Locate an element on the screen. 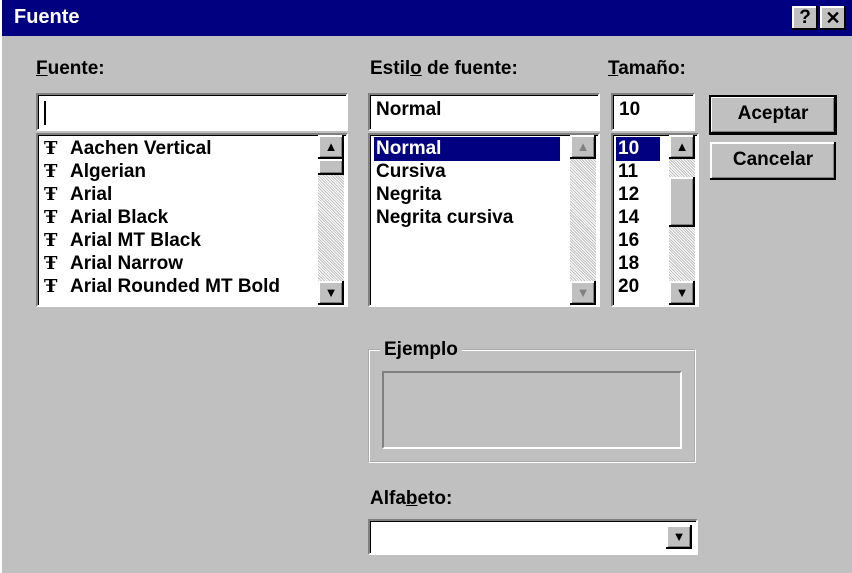  dropdown-arrow-icon: ▼ is located at coordinates (679, 537).